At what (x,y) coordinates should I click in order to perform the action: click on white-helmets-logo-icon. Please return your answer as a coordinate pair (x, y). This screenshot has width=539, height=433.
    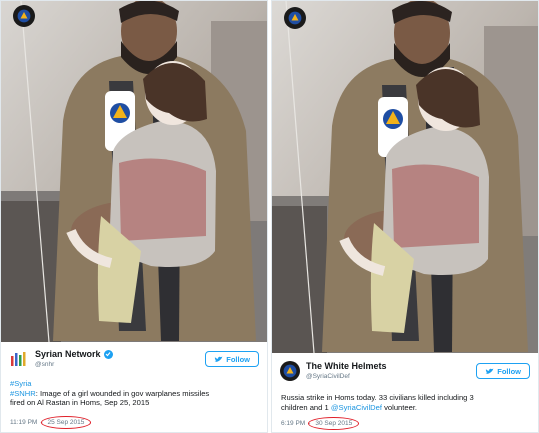
    Looking at the image, I should click on (290, 371).